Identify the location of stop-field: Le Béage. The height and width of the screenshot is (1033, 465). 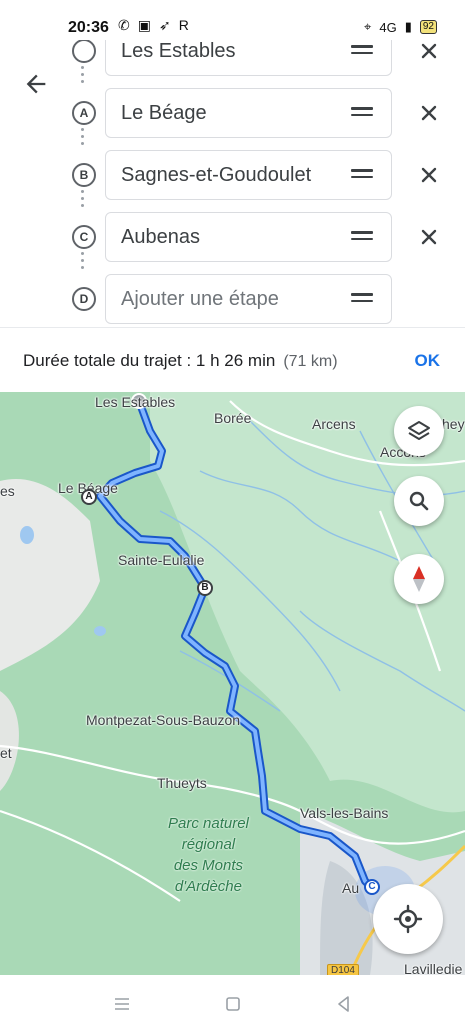
(248, 113).